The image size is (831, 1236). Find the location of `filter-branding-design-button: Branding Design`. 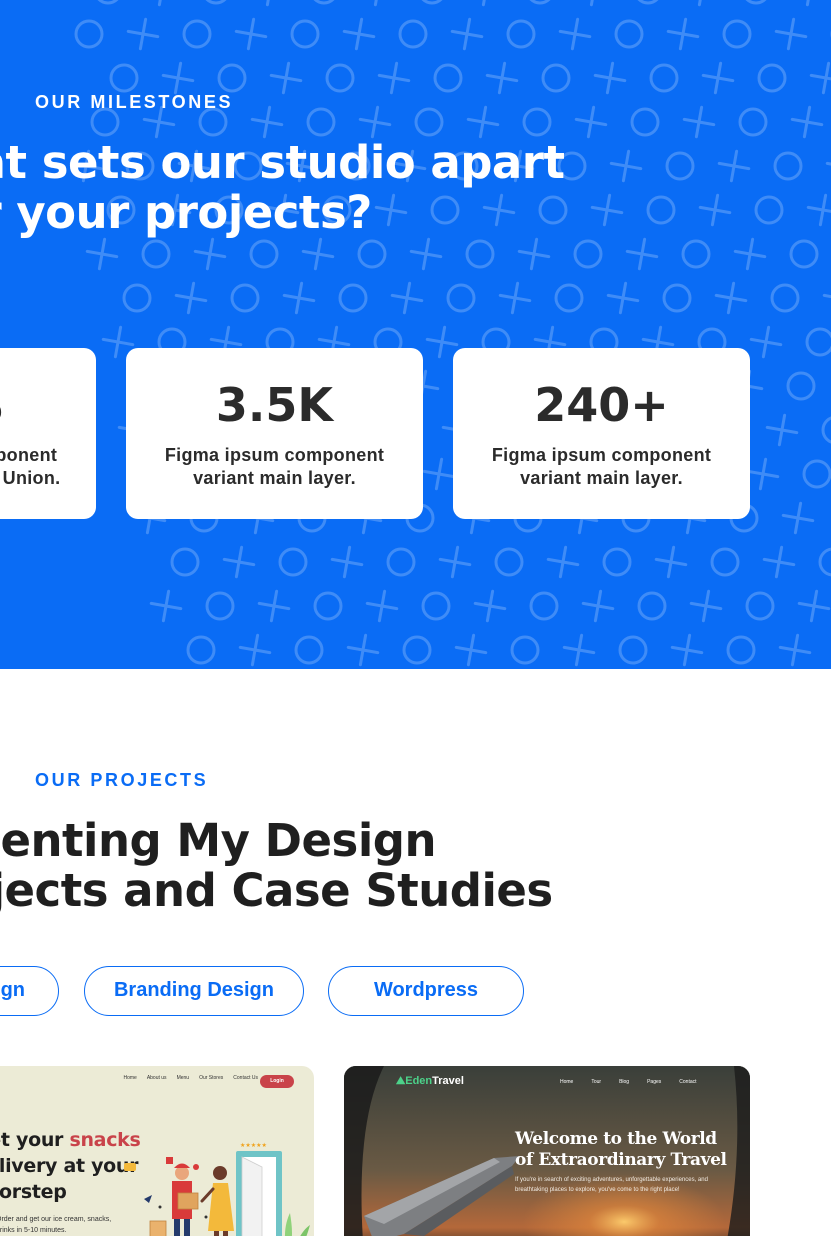

filter-branding-design-button: Branding Design is located at coordinates (194, 991).